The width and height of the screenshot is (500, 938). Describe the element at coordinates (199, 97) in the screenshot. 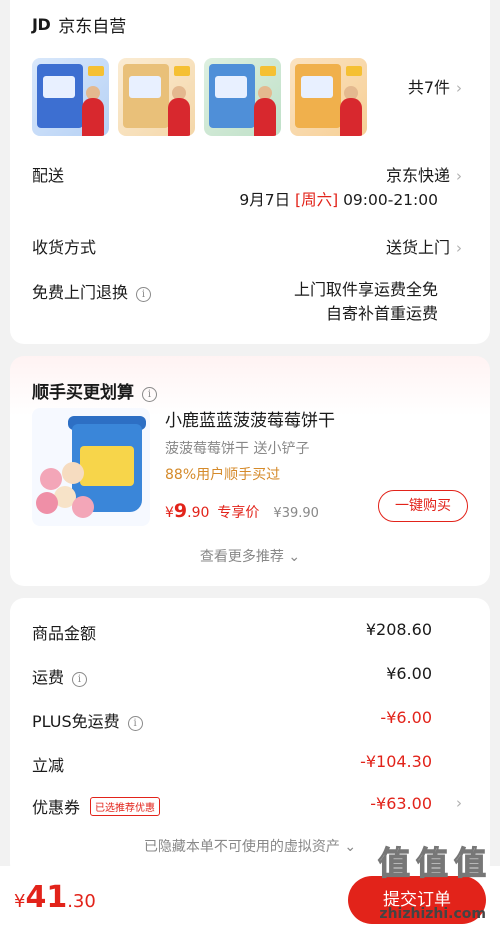

I see `product-thumbnails` at that location.